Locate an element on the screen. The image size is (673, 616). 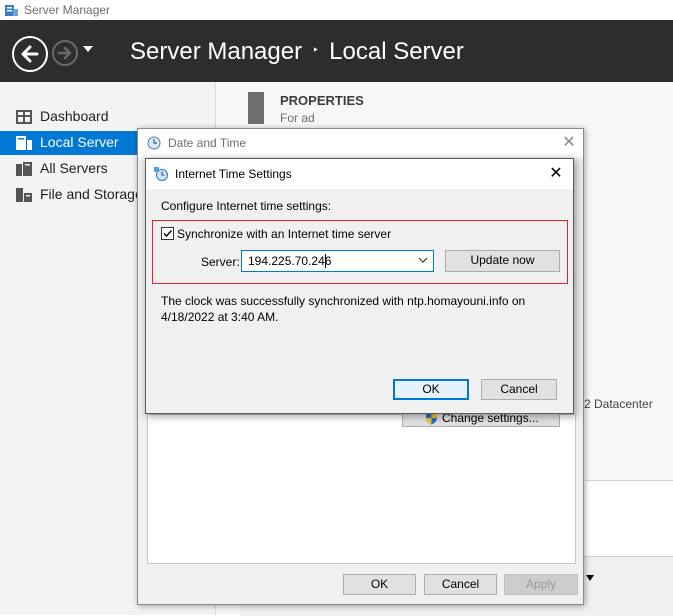
nav-history-dropdown-icon is located at coordinates (88, 49).